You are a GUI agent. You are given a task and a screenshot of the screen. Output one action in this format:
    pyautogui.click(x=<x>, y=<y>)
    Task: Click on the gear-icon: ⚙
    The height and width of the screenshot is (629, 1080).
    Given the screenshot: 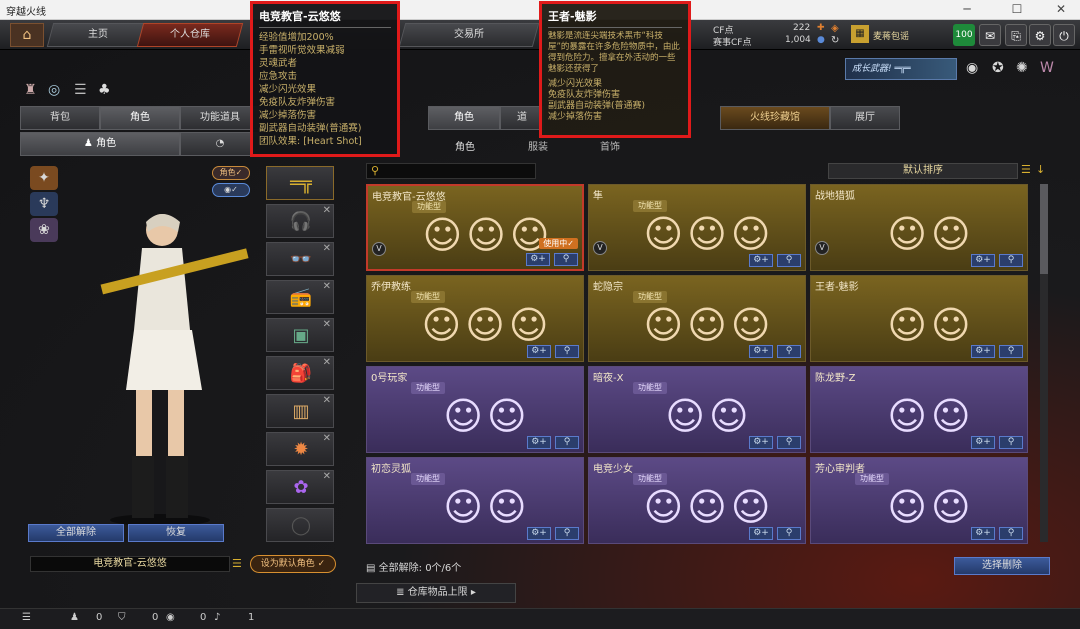 What is the action you would take?
    pyautogui.click(x=1040, y=35)
    